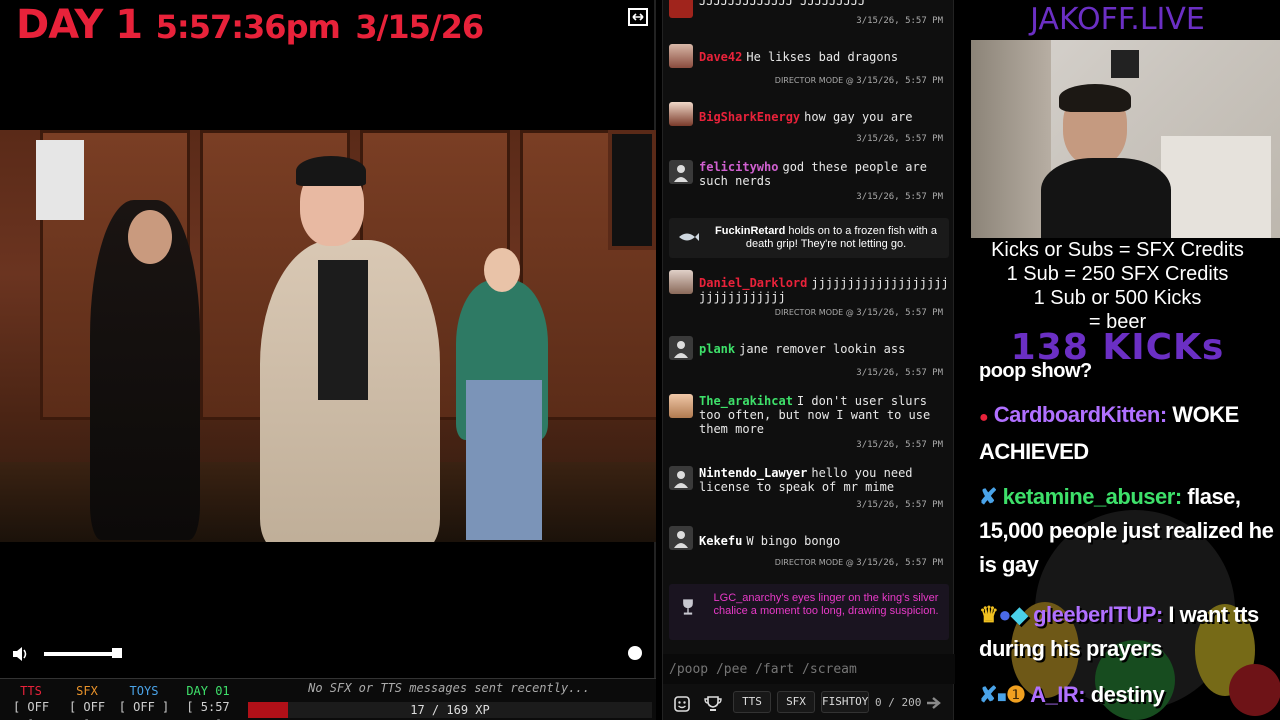  Describe the element at coordinates (898, 702) in the screenshot. I see `character-counter: 0 / 200` at that location.